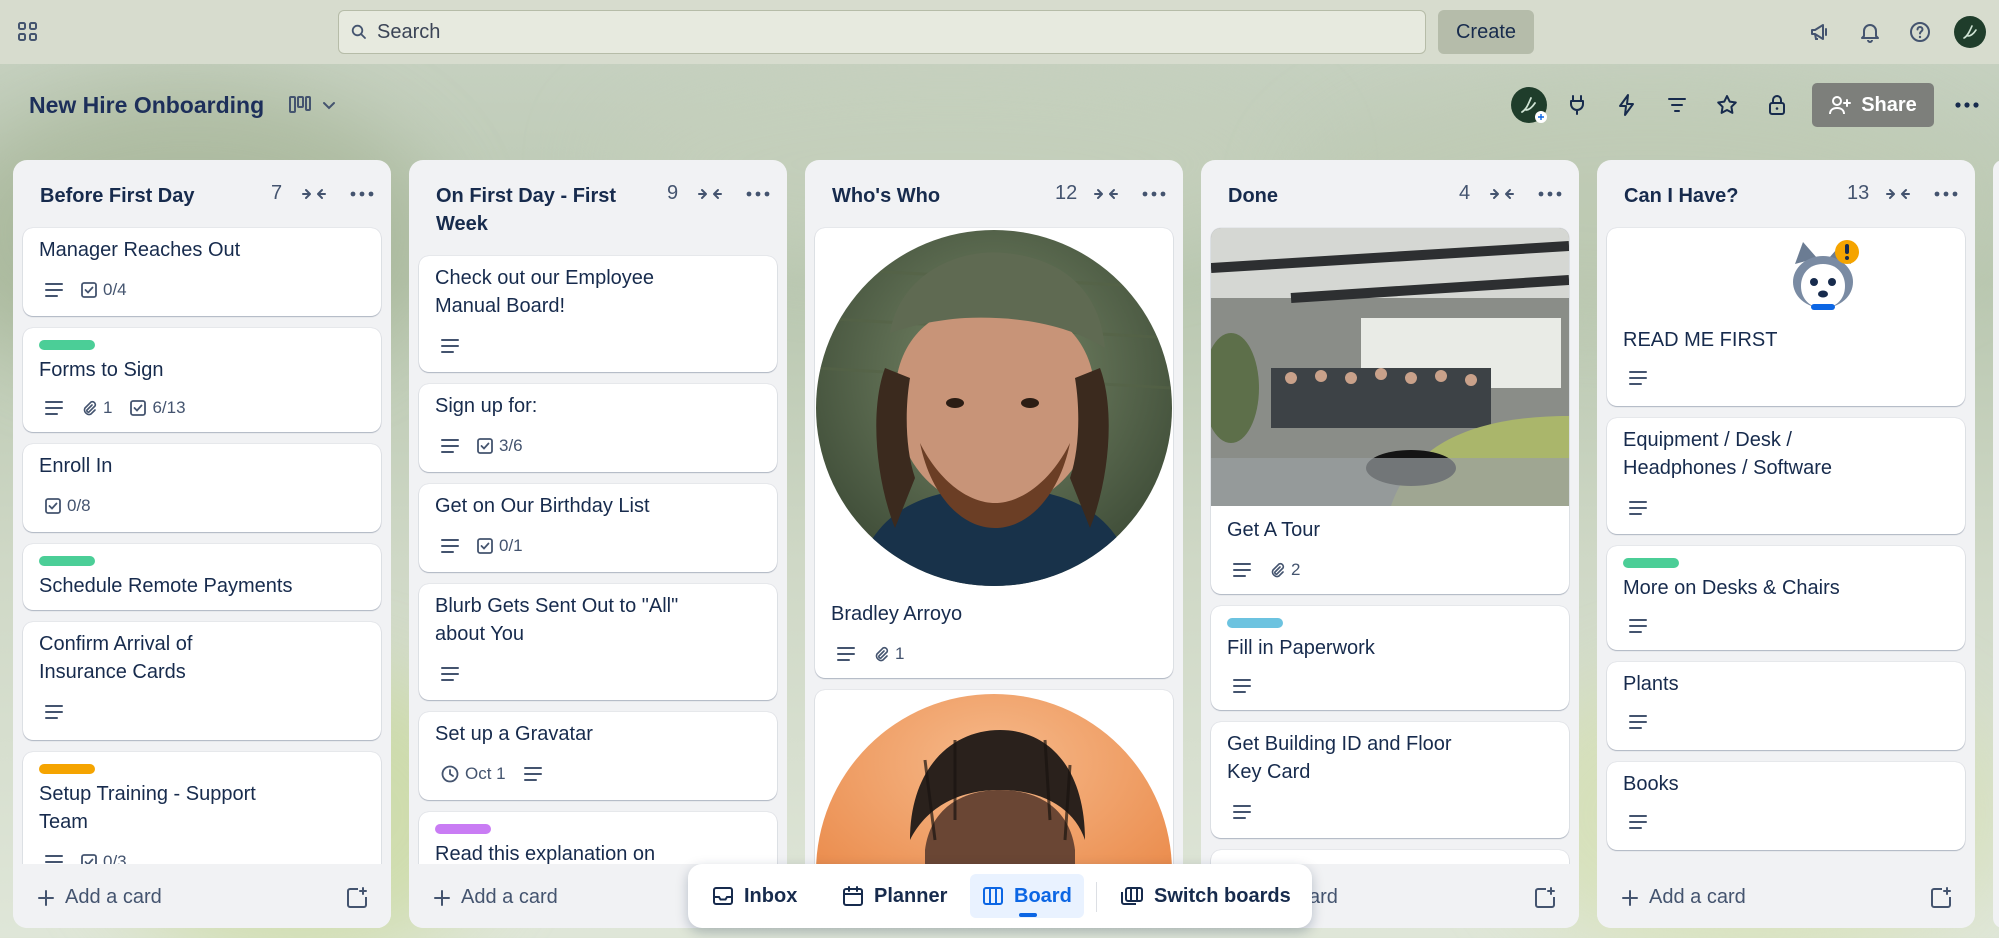  What do you see at coordinates (1786, 192) in the screenshot?
I see `list-header: Can I Have? 13` at bounding box center [1786, 192].